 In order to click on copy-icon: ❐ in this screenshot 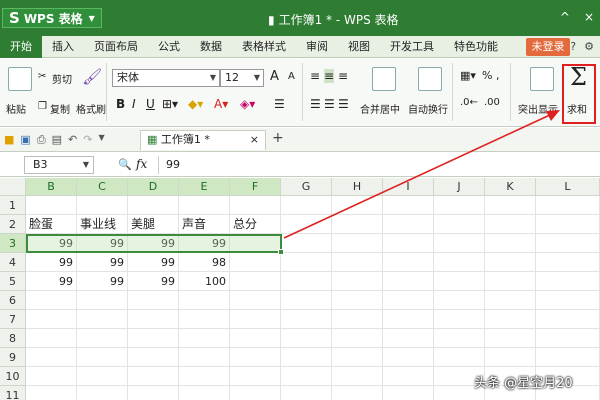, I will do `click(42, 106)`.